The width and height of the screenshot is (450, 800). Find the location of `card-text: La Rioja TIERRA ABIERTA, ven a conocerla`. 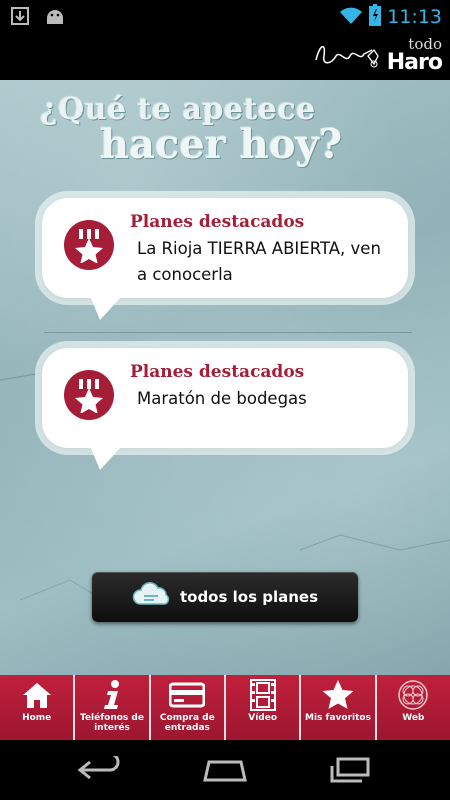

card-text: La Rioja TIERRA ABIERTA, ven a conocerla is located at coordinates (259, 261).